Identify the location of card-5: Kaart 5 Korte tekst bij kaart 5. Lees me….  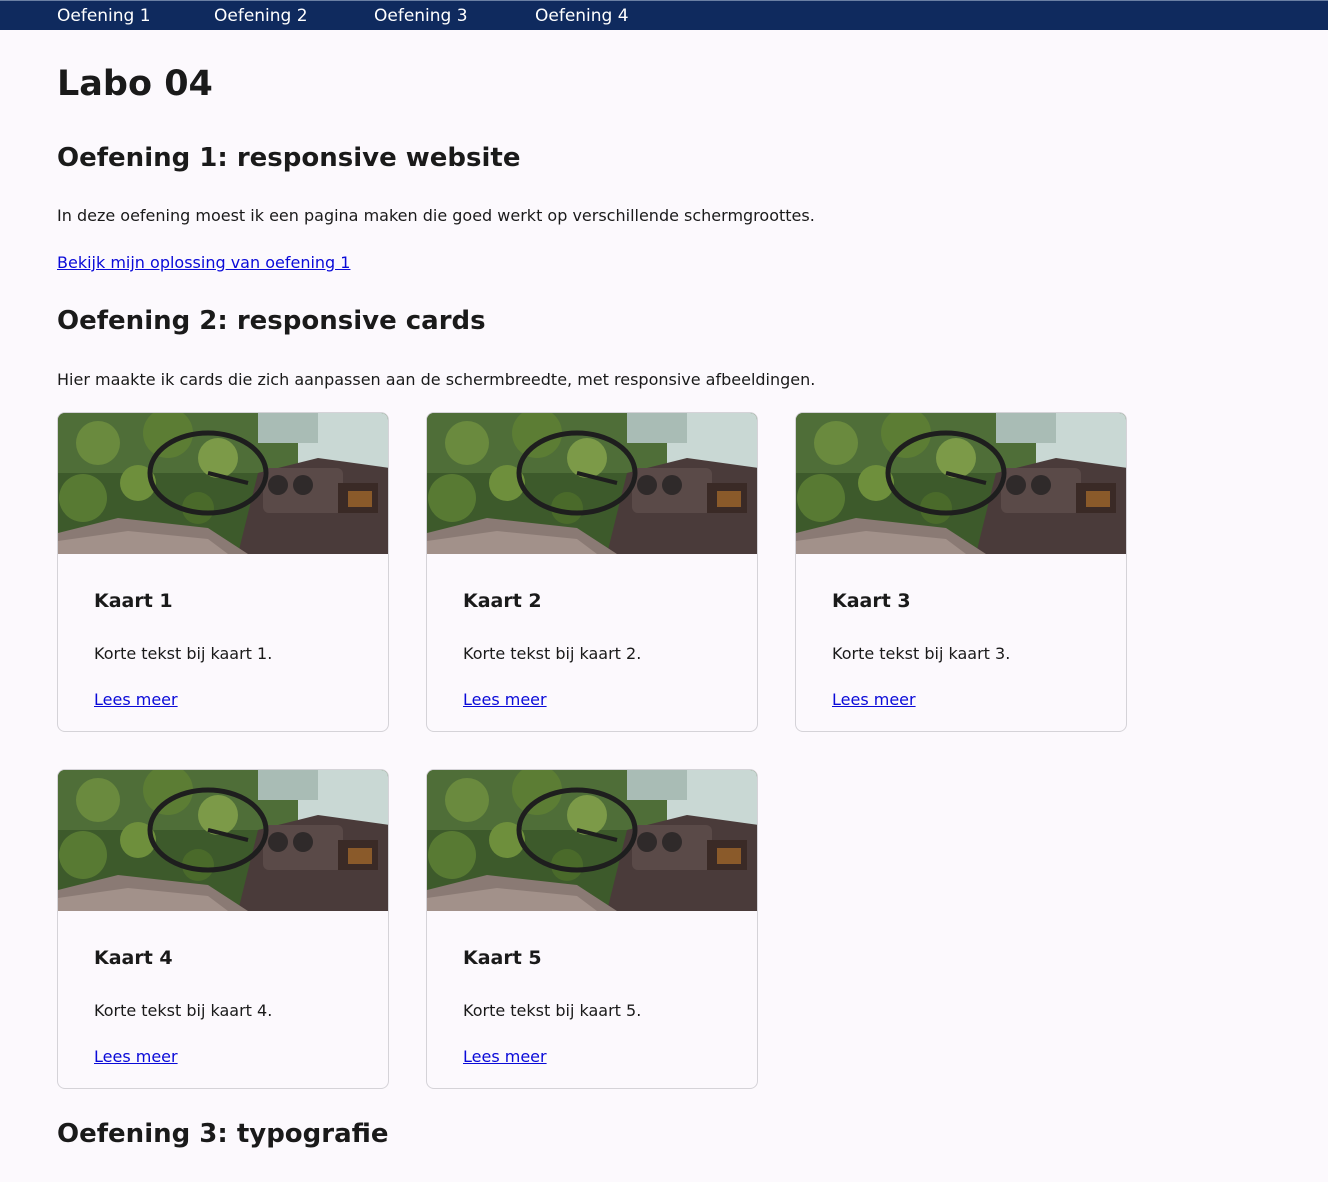
(592, 929).